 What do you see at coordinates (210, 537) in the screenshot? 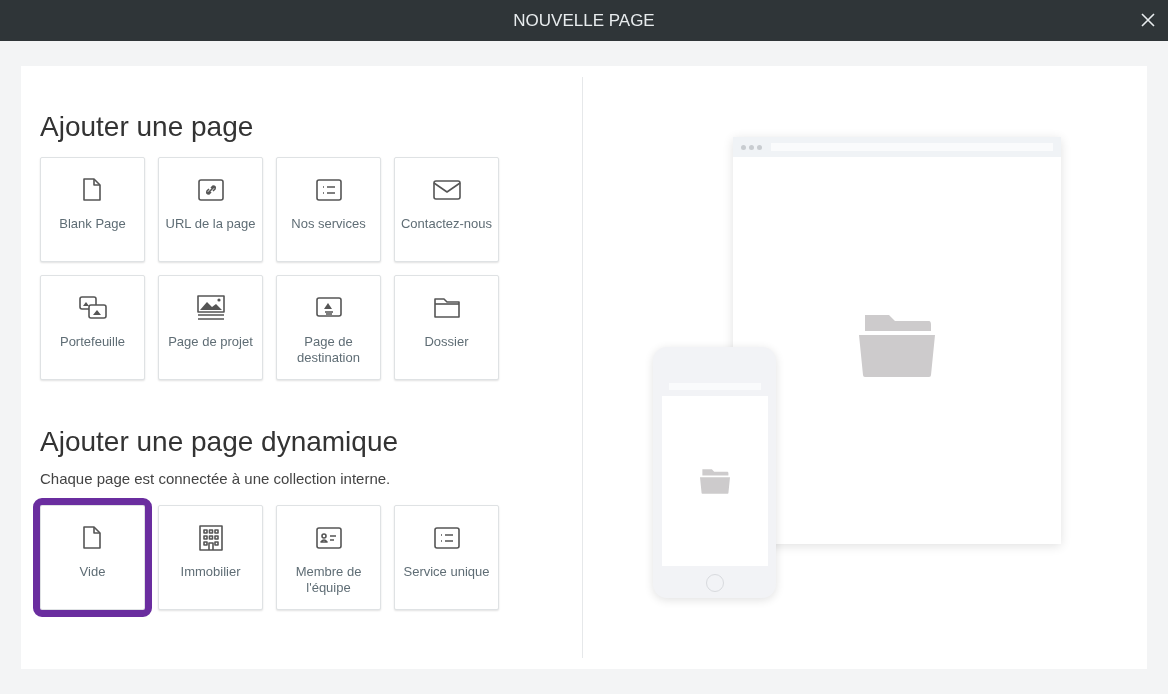
I see `building-icon` at bounding box center [210, 537].